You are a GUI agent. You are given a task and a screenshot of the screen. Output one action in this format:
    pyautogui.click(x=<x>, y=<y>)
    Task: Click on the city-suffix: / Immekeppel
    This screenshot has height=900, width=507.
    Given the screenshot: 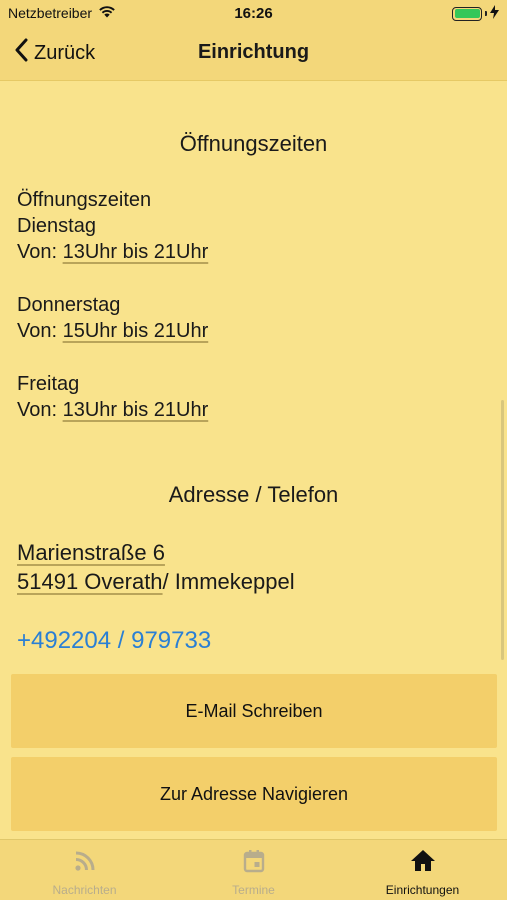 What is the action you would take?
    pyautogui.click(x=228, y=581)
    